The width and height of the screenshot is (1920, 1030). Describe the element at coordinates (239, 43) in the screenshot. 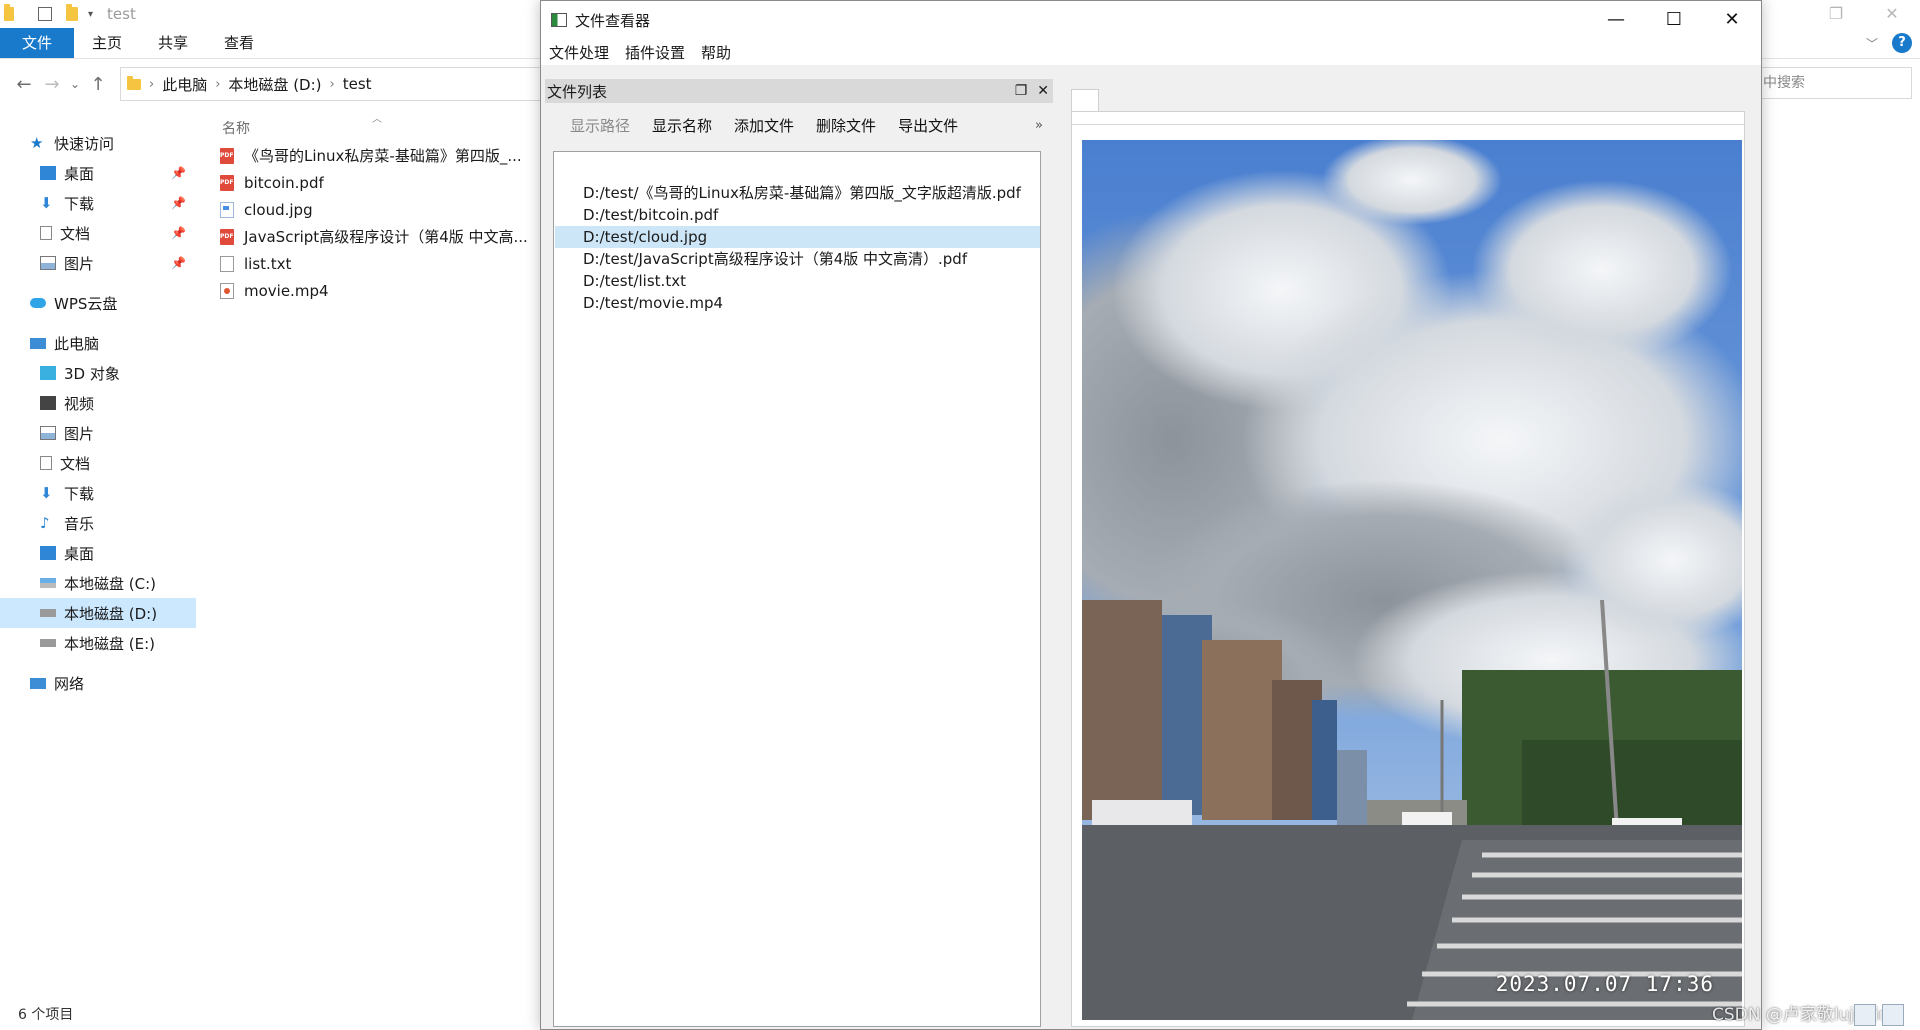

I see `tab-view: 查看` at that location.